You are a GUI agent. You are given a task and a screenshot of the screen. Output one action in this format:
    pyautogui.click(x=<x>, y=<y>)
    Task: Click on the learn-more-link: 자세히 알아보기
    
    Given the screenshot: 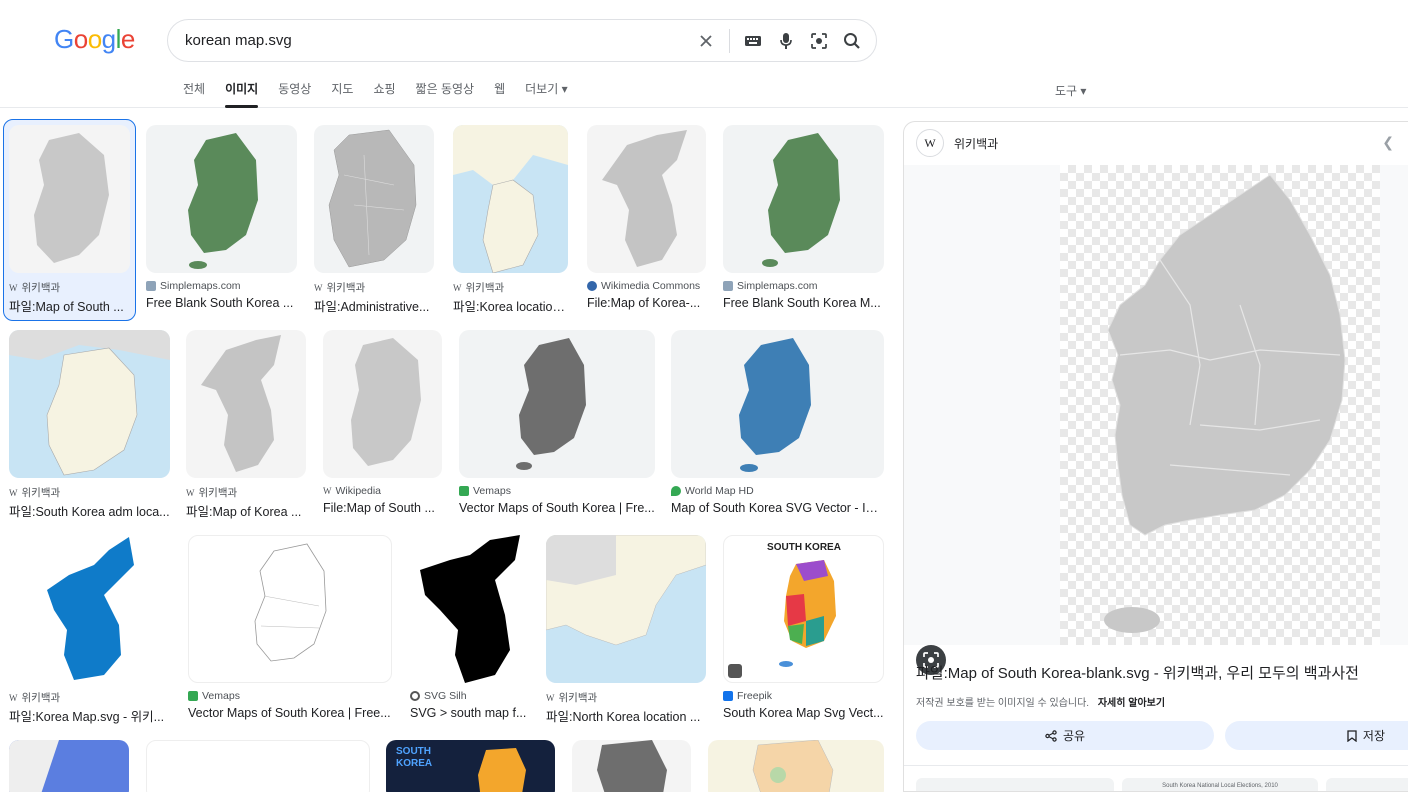 What is the action you would take?
    pyautogui.click(x=1131, y=703)
    